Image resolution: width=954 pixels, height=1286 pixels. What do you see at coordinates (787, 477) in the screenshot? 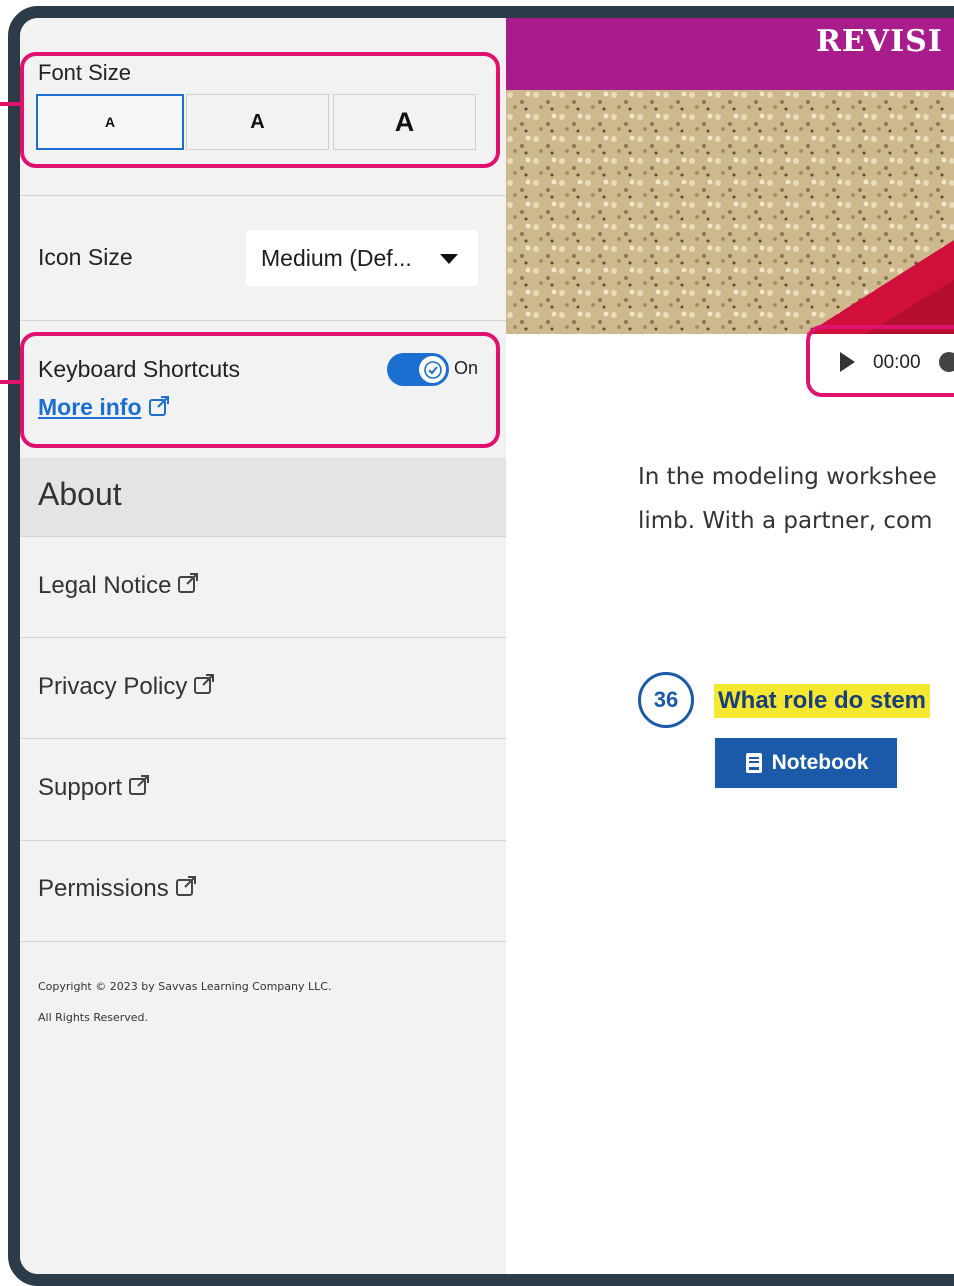
I see `paragraph-line-1: In the modeling workshee` at bounding box center [787, 477].